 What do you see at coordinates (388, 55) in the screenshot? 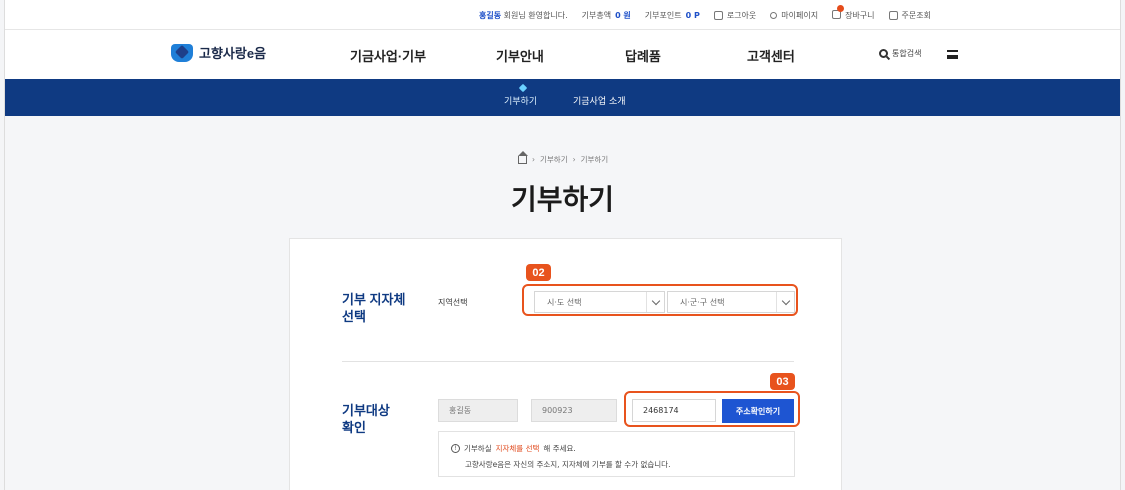
I see `menu-fund-donation: 기금사업·기부` at bounding box center [388, 55].